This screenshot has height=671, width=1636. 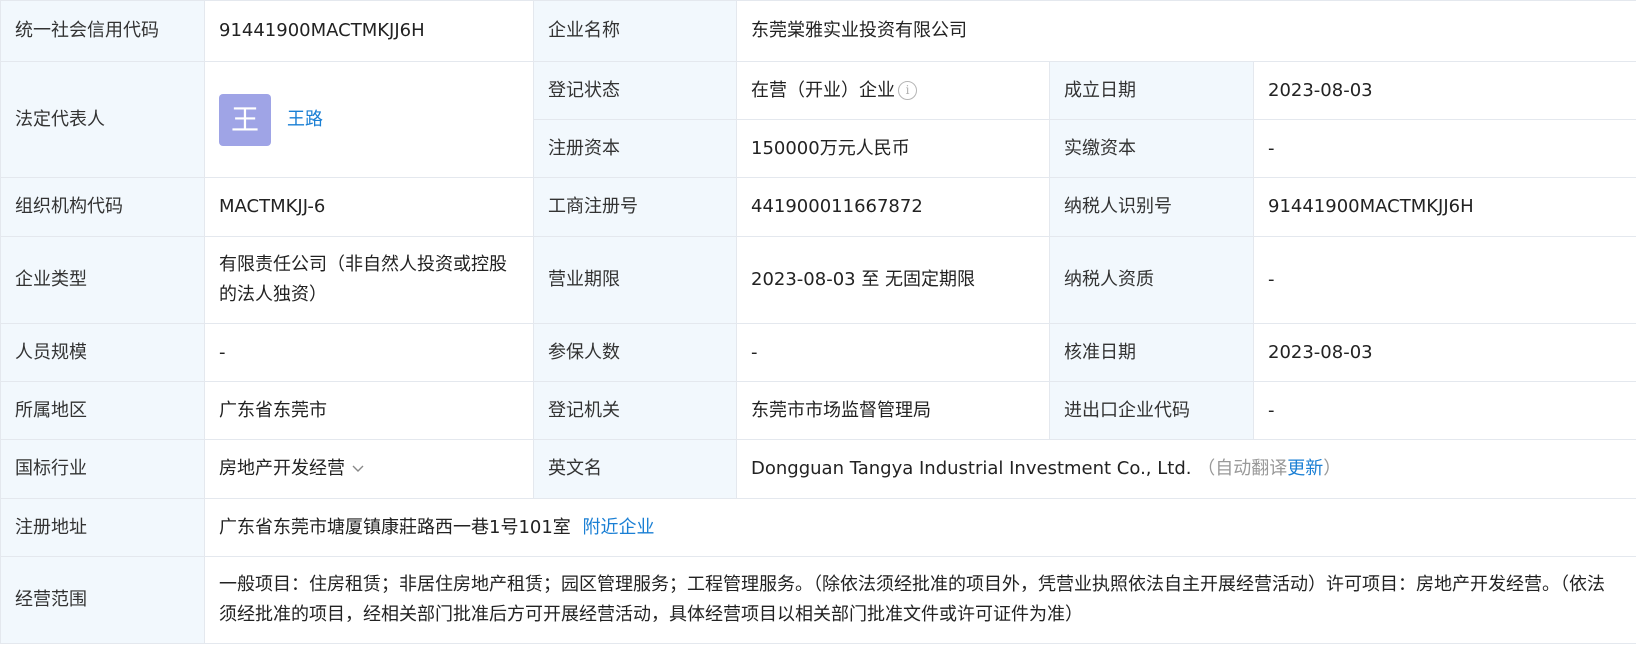 What do you see at coordinates (102, 119) in the screenshot?
I see `label-legal-rep: 法定代表人` at bounding box center [102, 119].